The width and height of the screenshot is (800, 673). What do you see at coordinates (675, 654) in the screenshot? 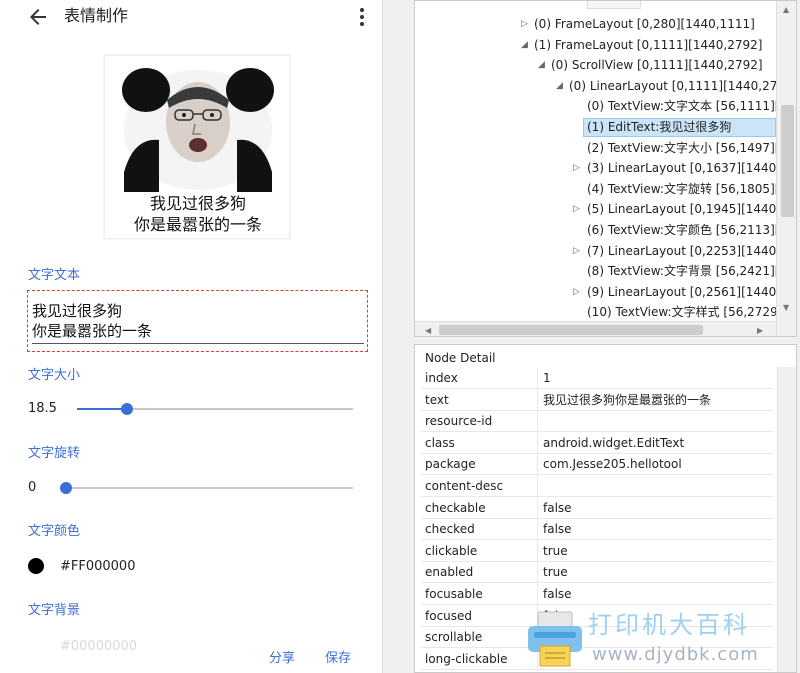
I see `watermark-url: www.djydbk.com` at bounding box center [675, 654].